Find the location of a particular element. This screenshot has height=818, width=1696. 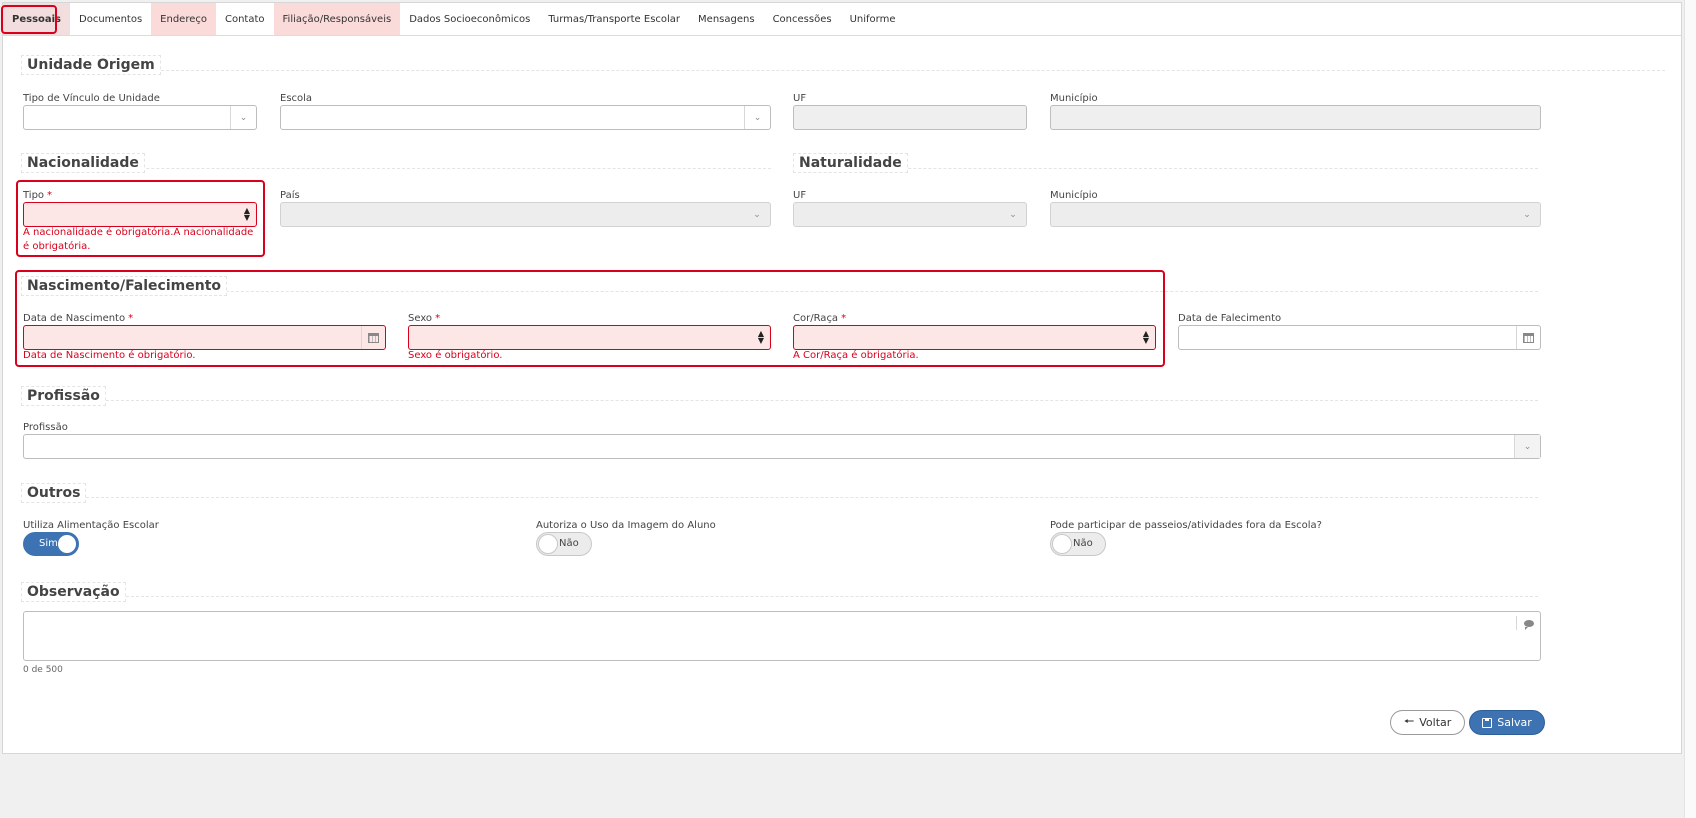

municipio-naturalidade-select: ⌄ is located at coordinates (1295, 214).